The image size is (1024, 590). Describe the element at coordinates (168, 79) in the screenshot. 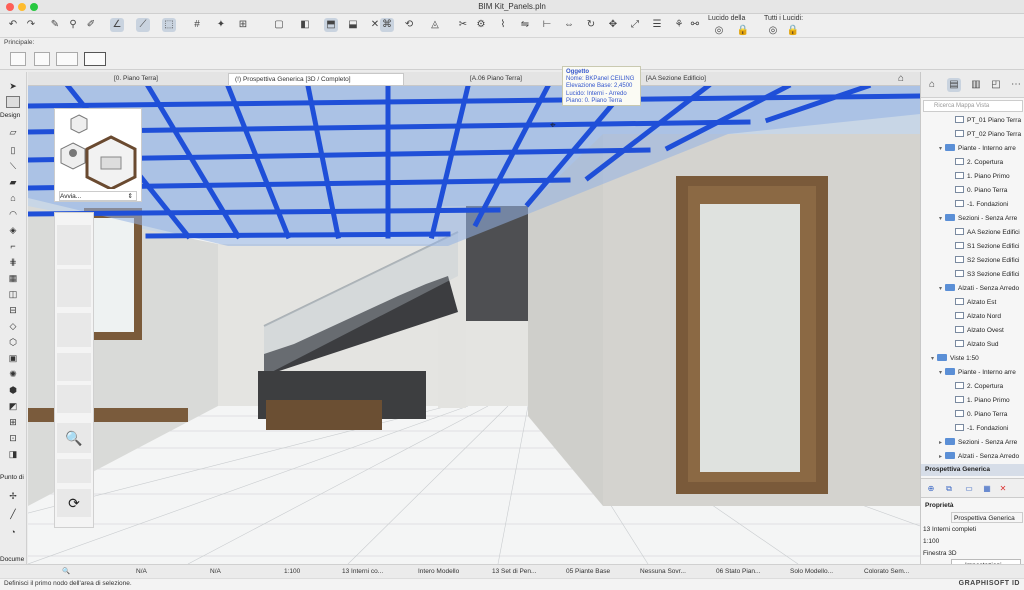

I see `tab-piano-terra: [0. Piano Terra]` at that location.